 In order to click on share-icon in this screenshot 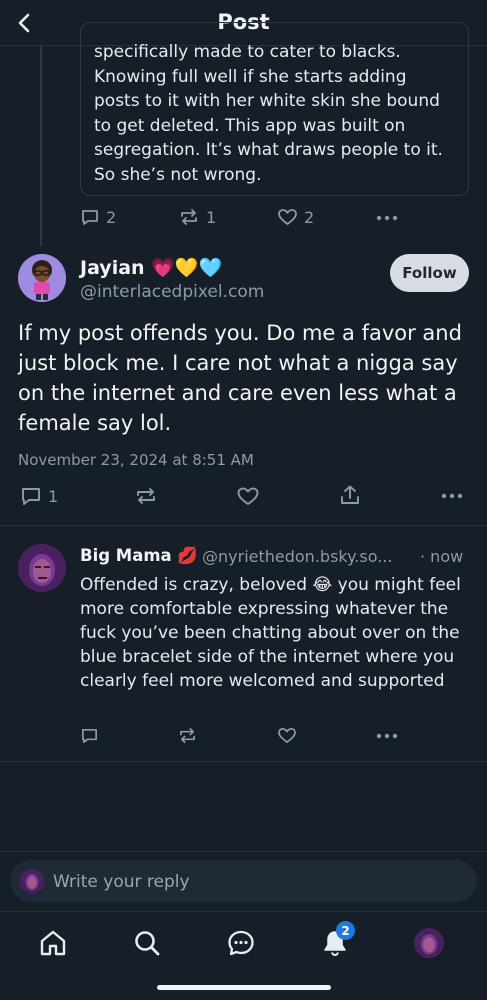, I will do `click(350, 494)`.